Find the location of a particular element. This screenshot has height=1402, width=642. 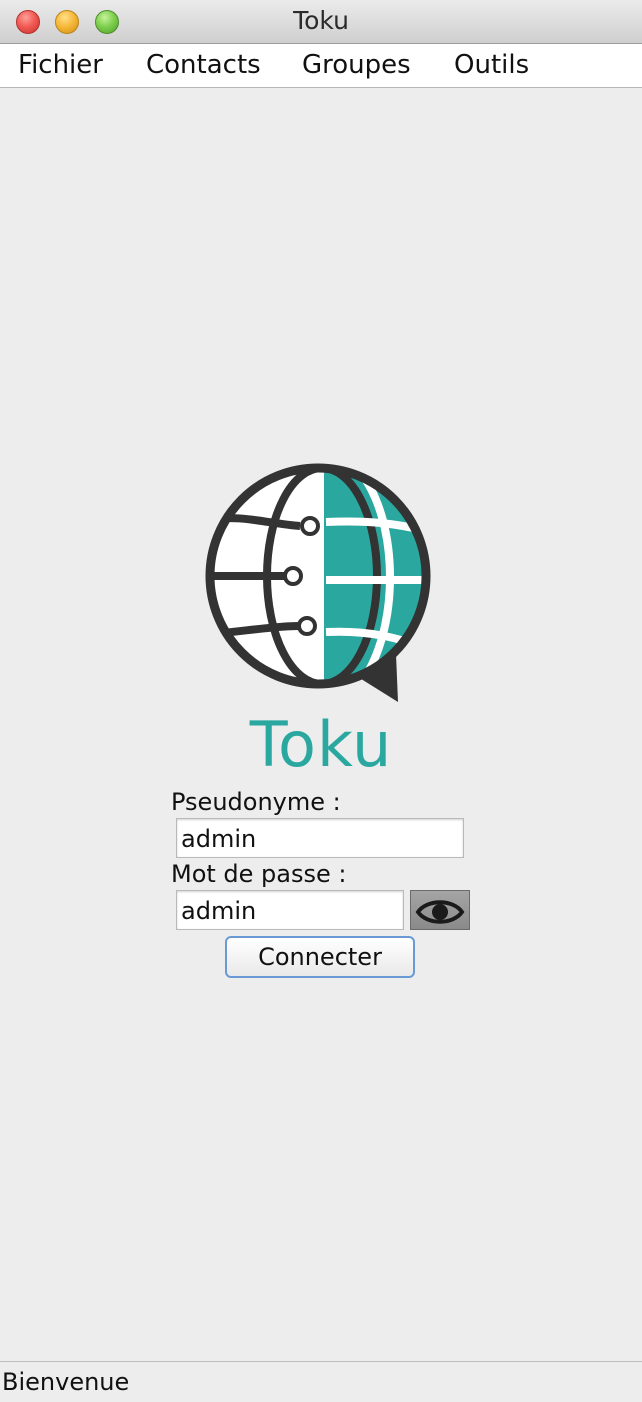

menu-contacts: Contacts is located at coordinates (203, 65).